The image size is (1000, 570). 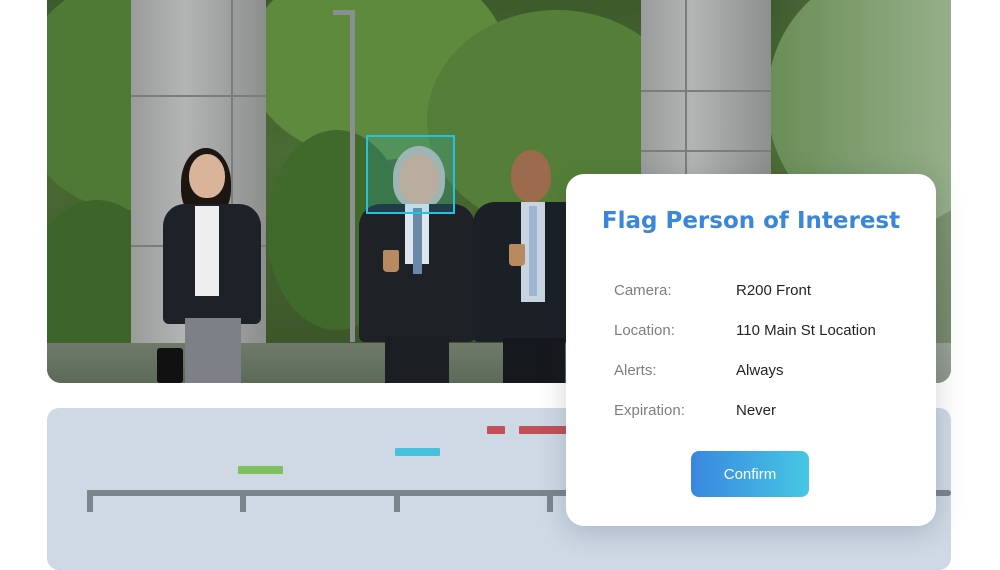 I want to click on detail-row-camera: Camera: R200 Front, so click(x=763, y=292).